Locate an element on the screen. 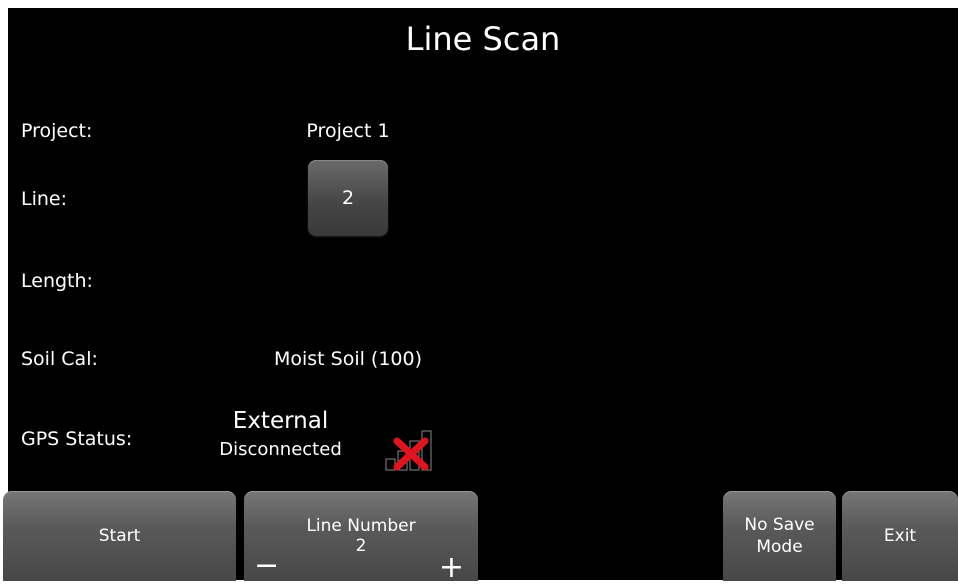 Image resolution: width=958 pixels, height=585 pixels. soil-cal-label: Soil Cal: is located at coordinates (59, 359).